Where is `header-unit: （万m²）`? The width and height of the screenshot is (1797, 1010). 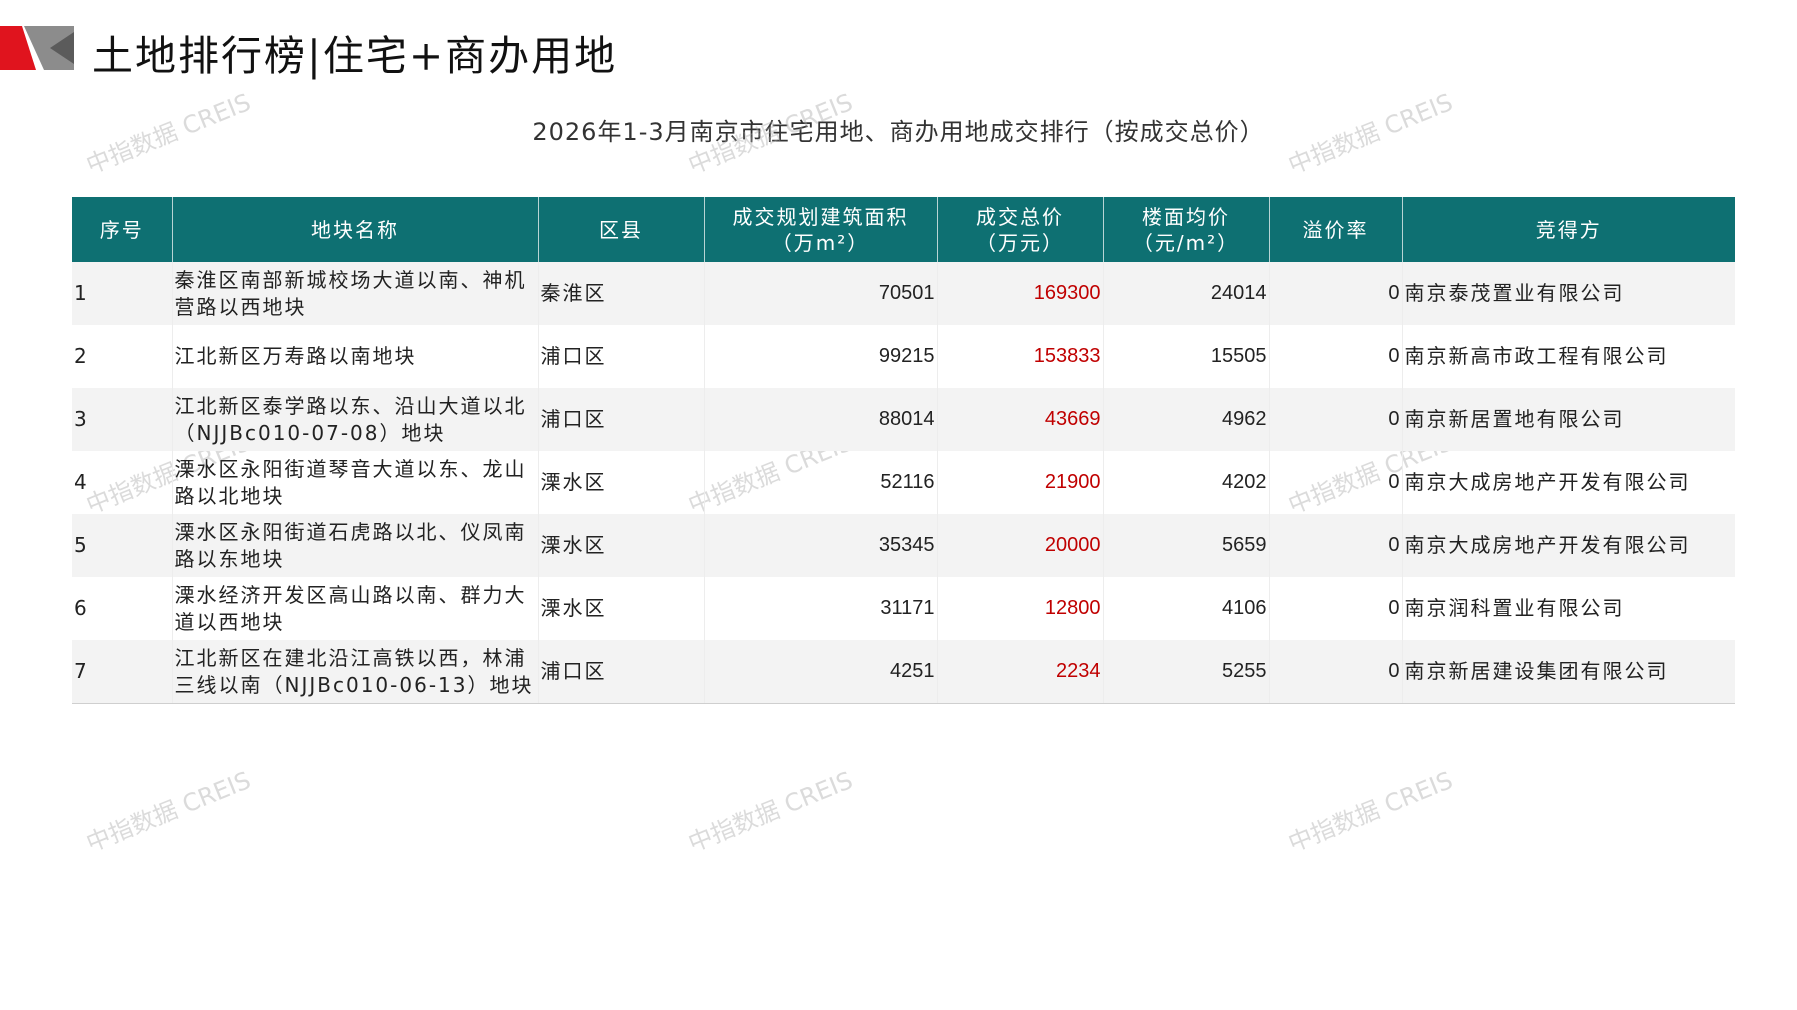
header-unit: （万m²） is located at coordinates (820, 242).